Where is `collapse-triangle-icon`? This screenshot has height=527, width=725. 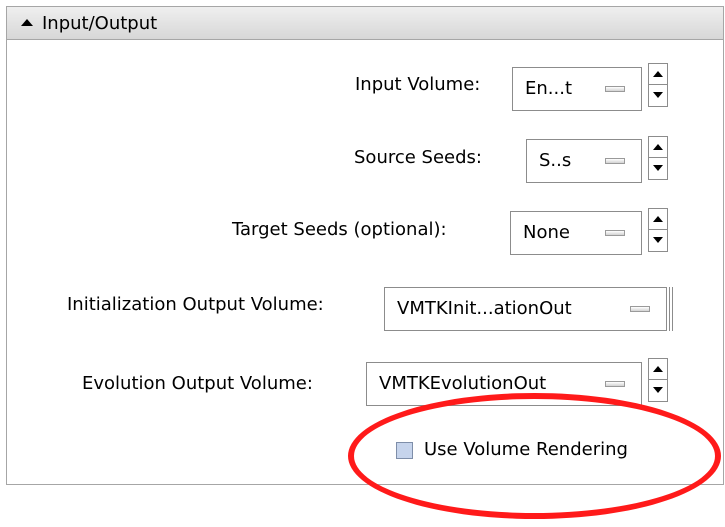
collapse-triangle-icon is located at coordinates (27, 22).